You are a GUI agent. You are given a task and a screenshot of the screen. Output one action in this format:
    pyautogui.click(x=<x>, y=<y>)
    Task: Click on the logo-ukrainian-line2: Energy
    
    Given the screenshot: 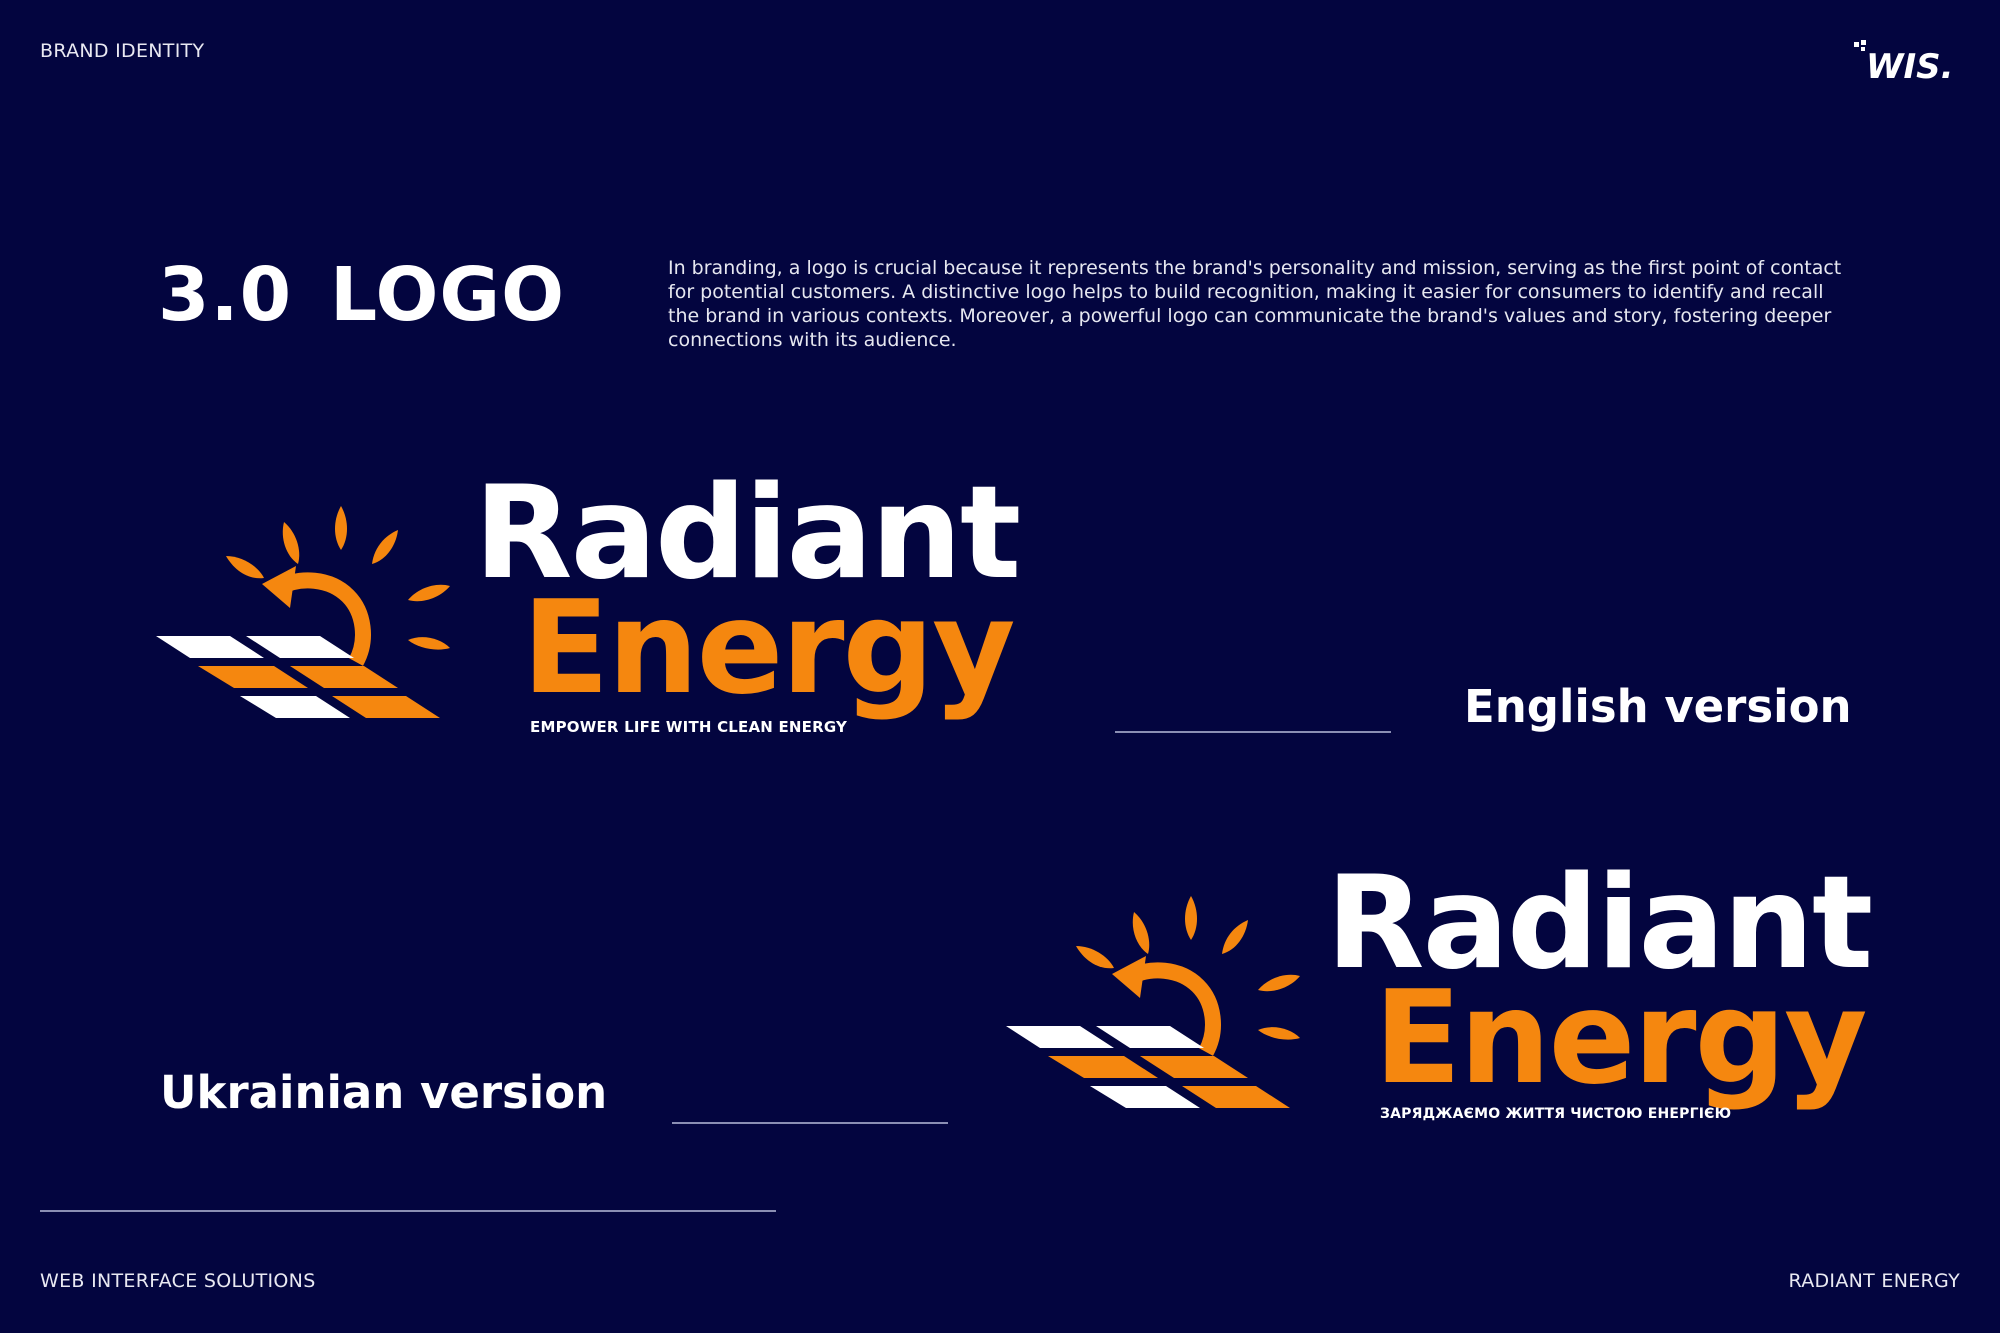 What is the action you would take?
    pyautogui.click(x=1621, y=1038)
    